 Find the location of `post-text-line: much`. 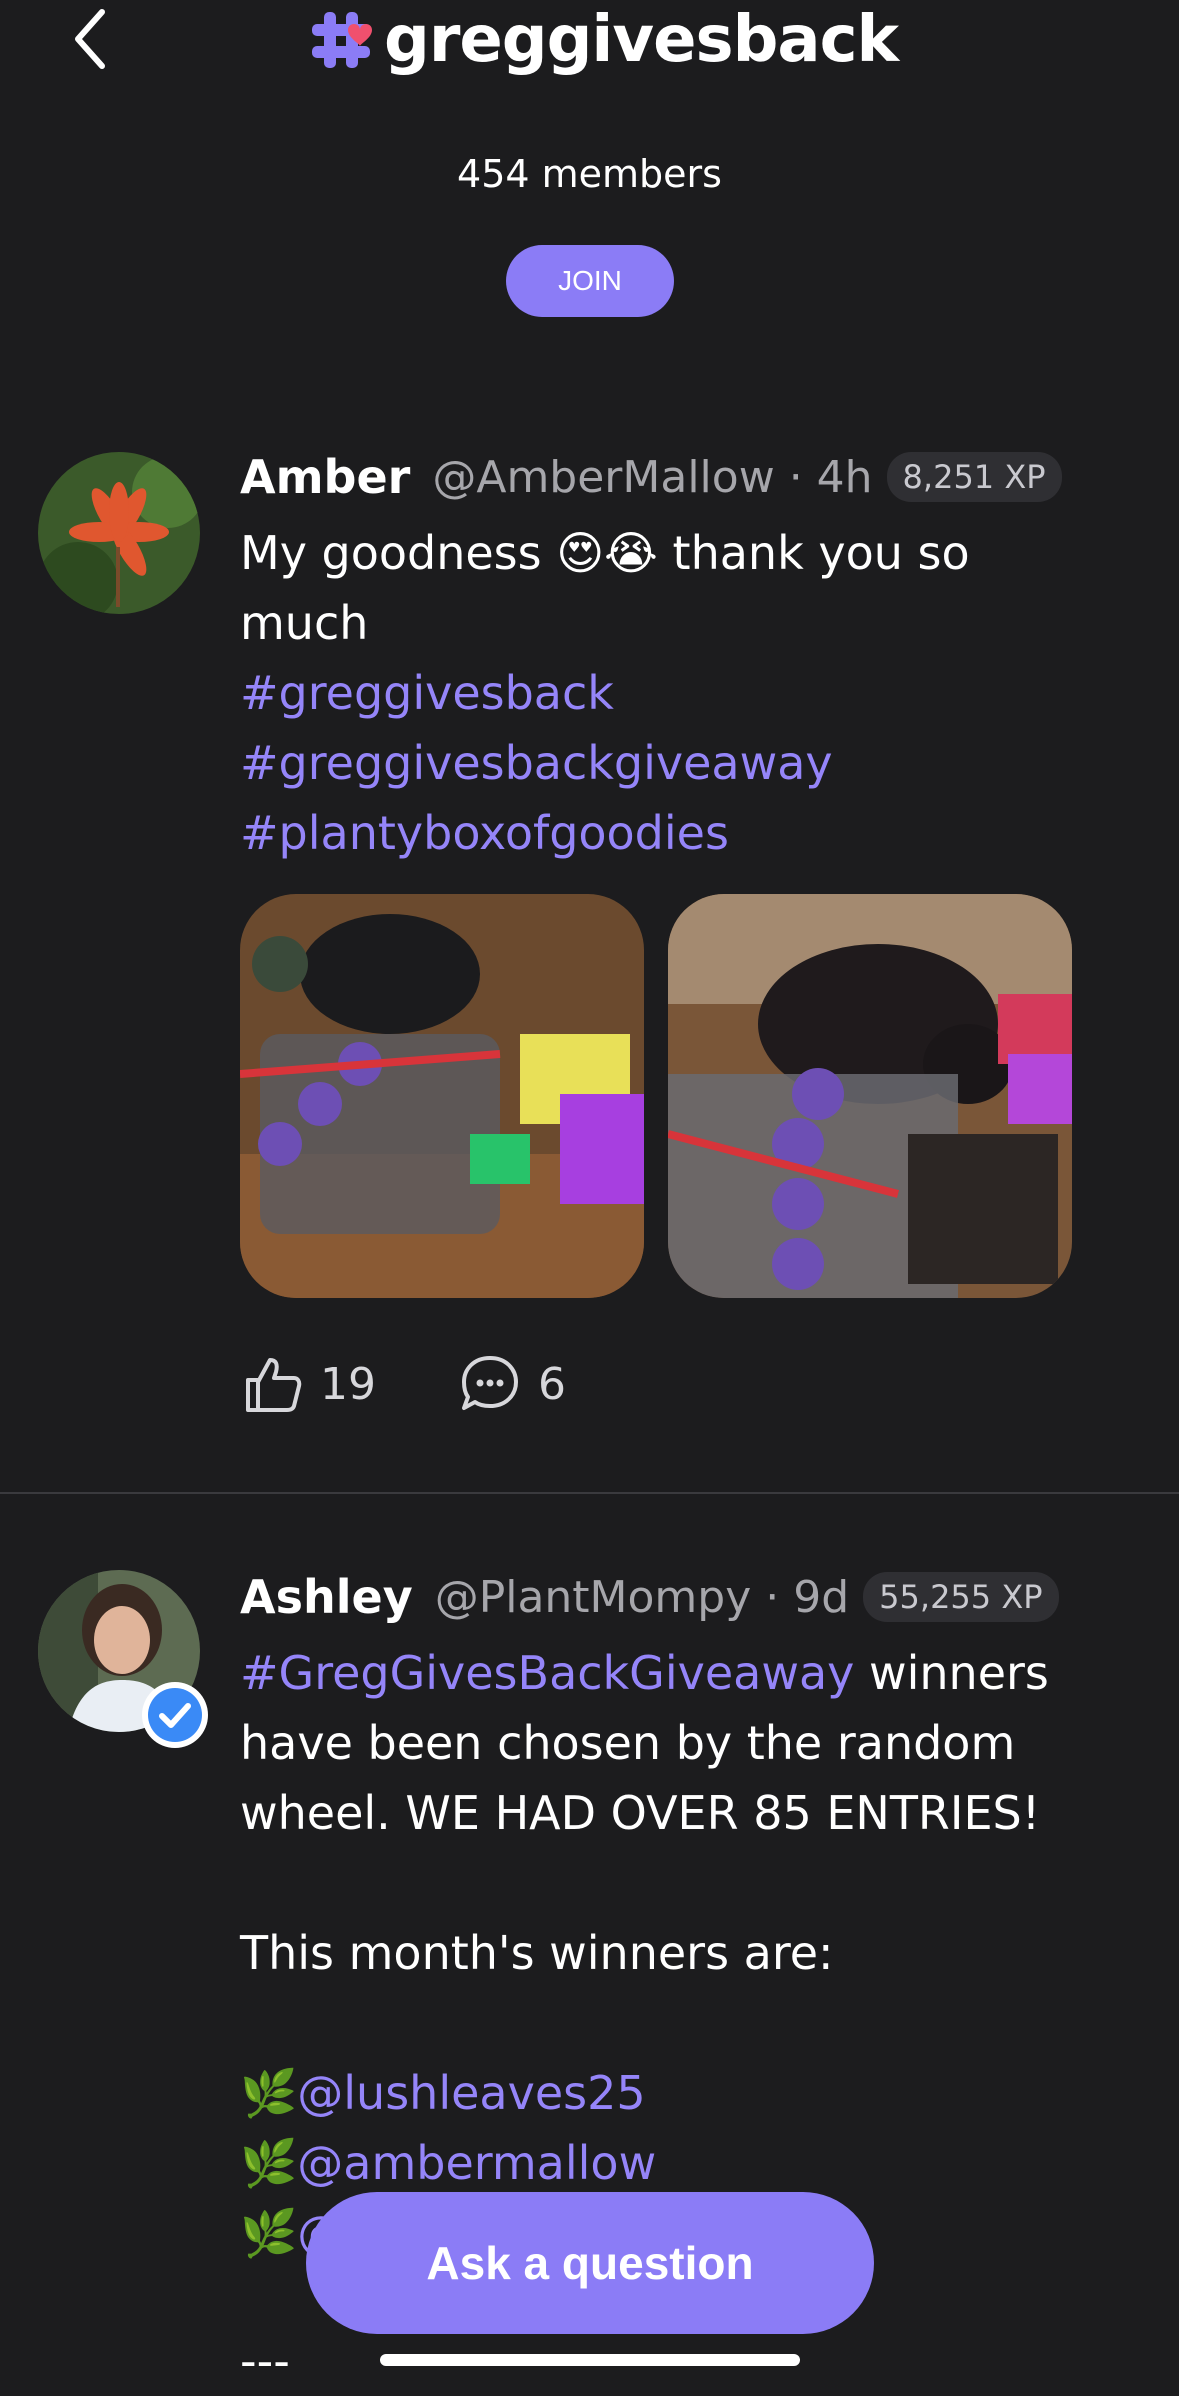

post-text-line: much is located at coordinates (304, 623).